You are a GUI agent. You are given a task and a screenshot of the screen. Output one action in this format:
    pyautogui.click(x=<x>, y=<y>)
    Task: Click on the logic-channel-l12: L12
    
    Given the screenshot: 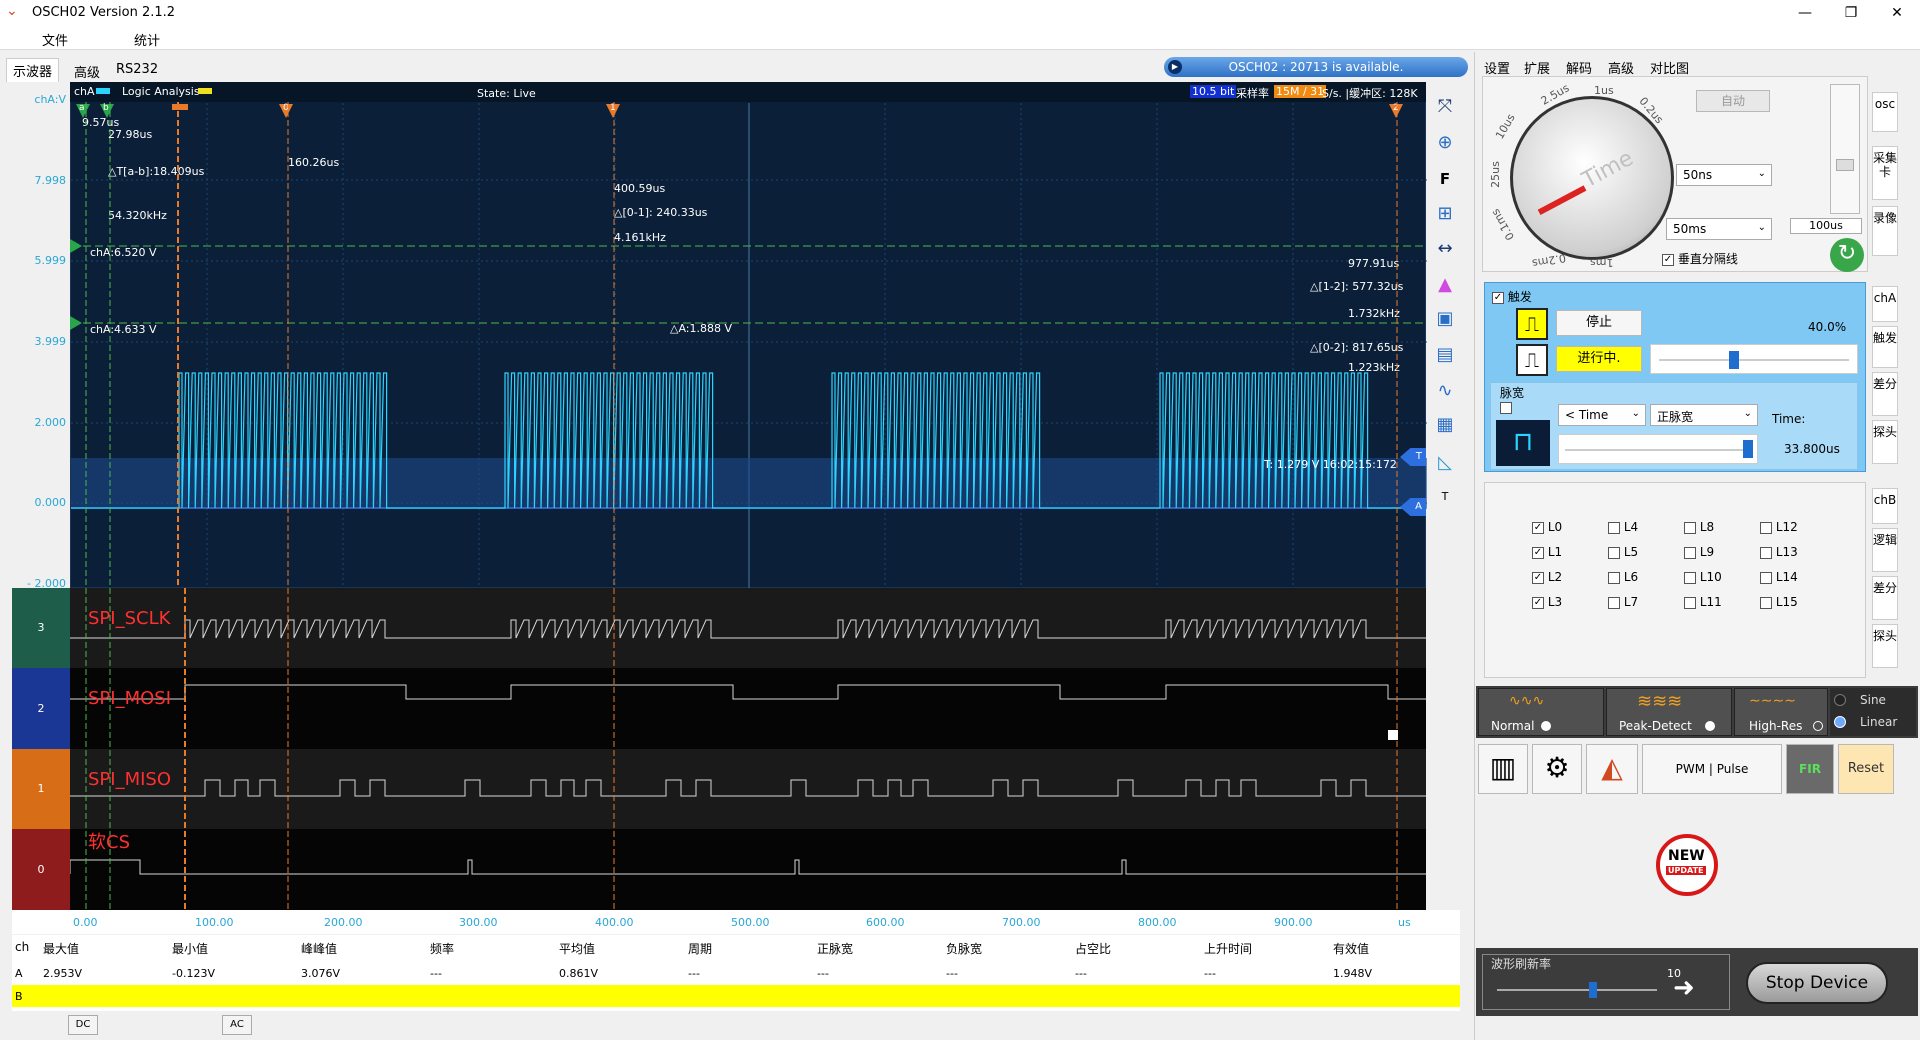 What is the action you would take?
    pyautogui.click(x=1779, y=527)
    